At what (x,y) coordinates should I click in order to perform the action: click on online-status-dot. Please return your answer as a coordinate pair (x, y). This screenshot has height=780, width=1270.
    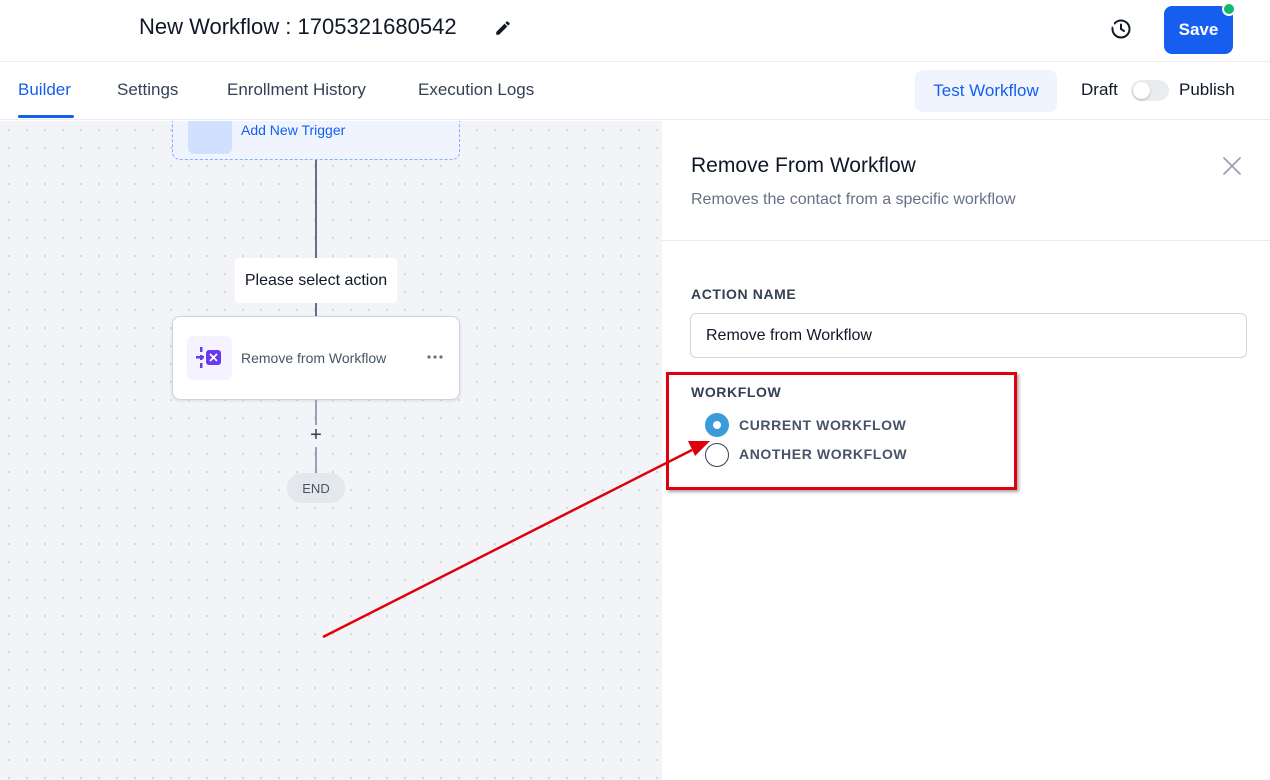
    Looking at the image, I should click on (1229, 9).